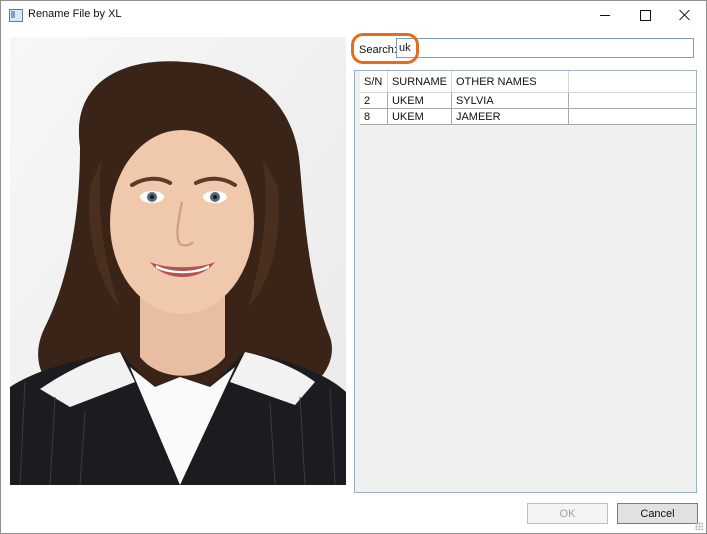  I want to click on cell-sn: 2, so click(374, 100).